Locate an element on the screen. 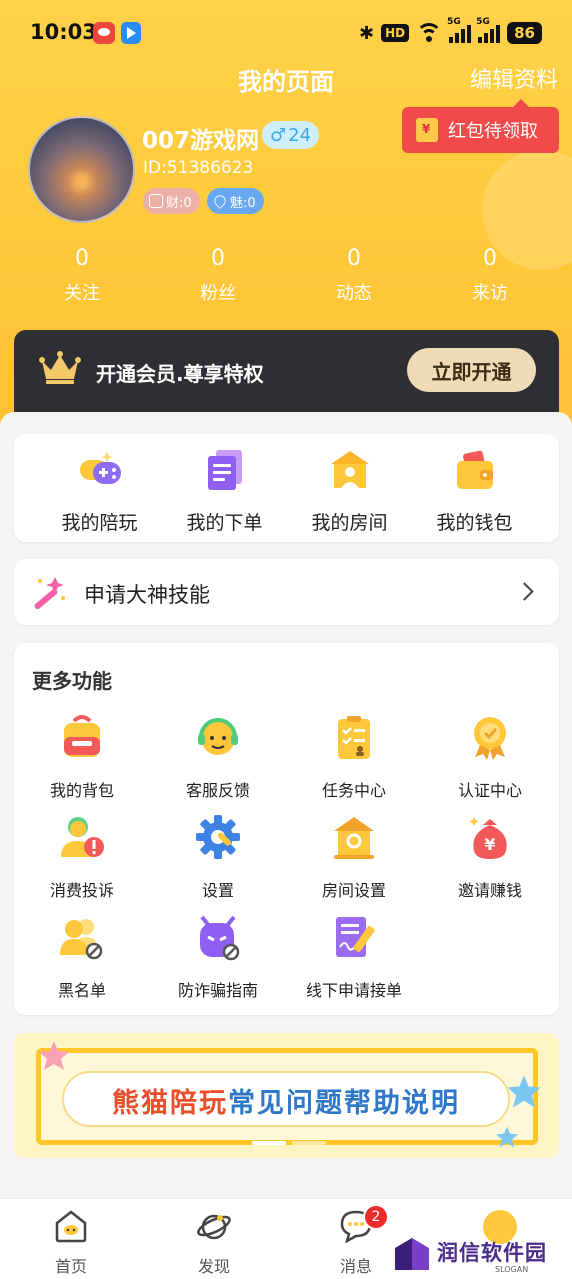 The image size is (572, 1279). stat-label: 动态 is located at coordinates (354, 293).